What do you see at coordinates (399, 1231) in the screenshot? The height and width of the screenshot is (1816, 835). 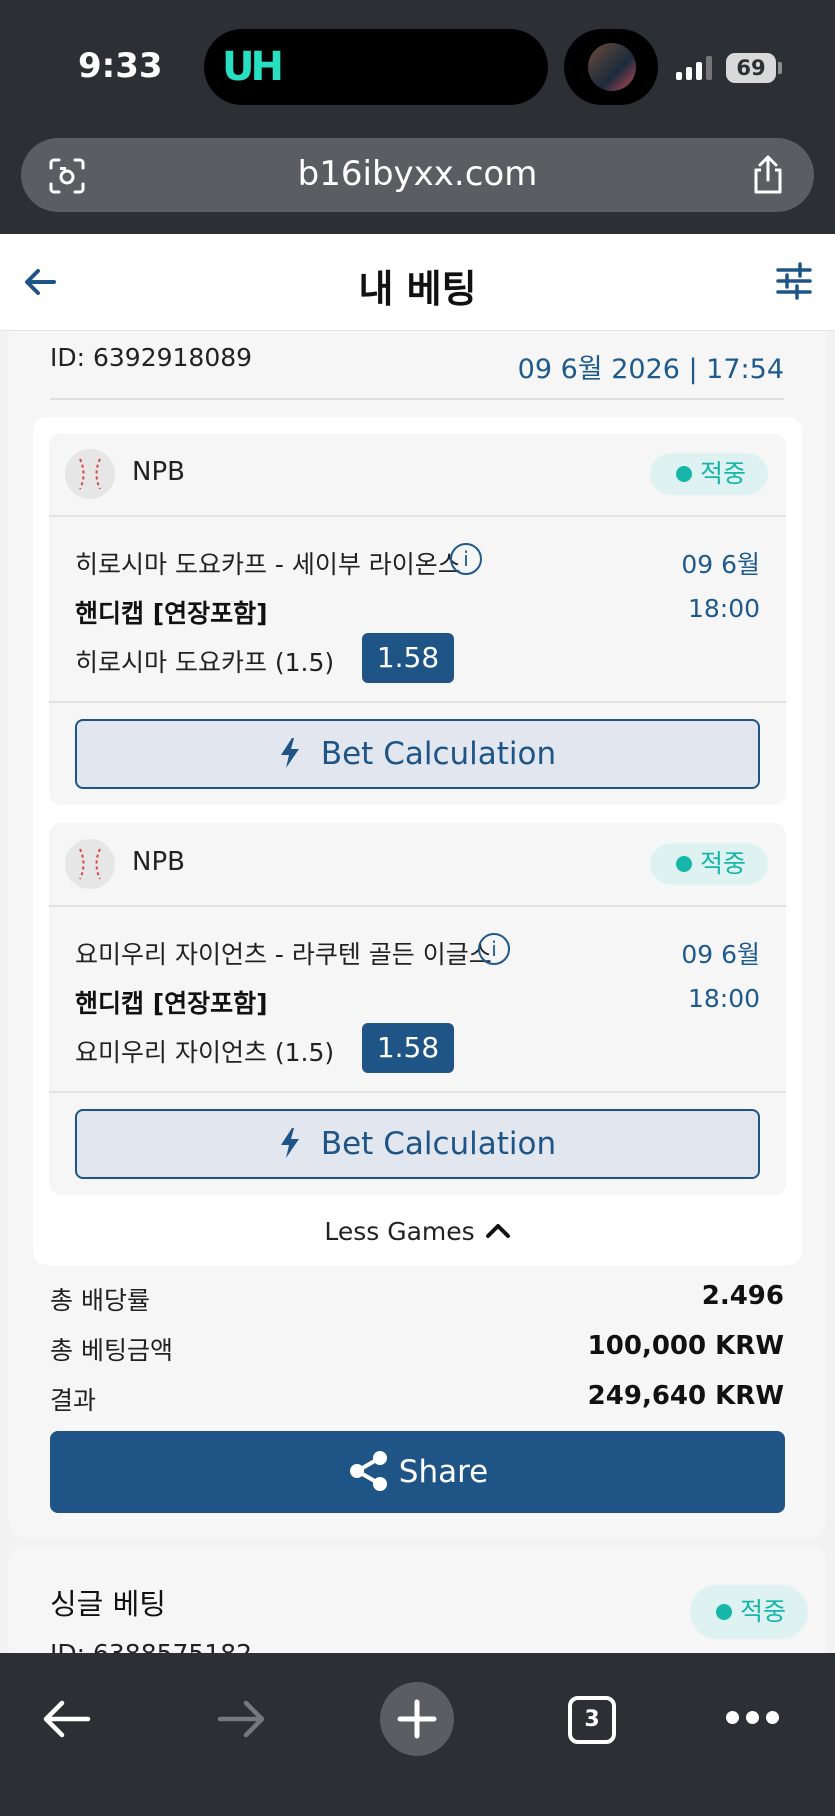 I see `less-games-label: Less Games` at bounding box center [399, 1231].